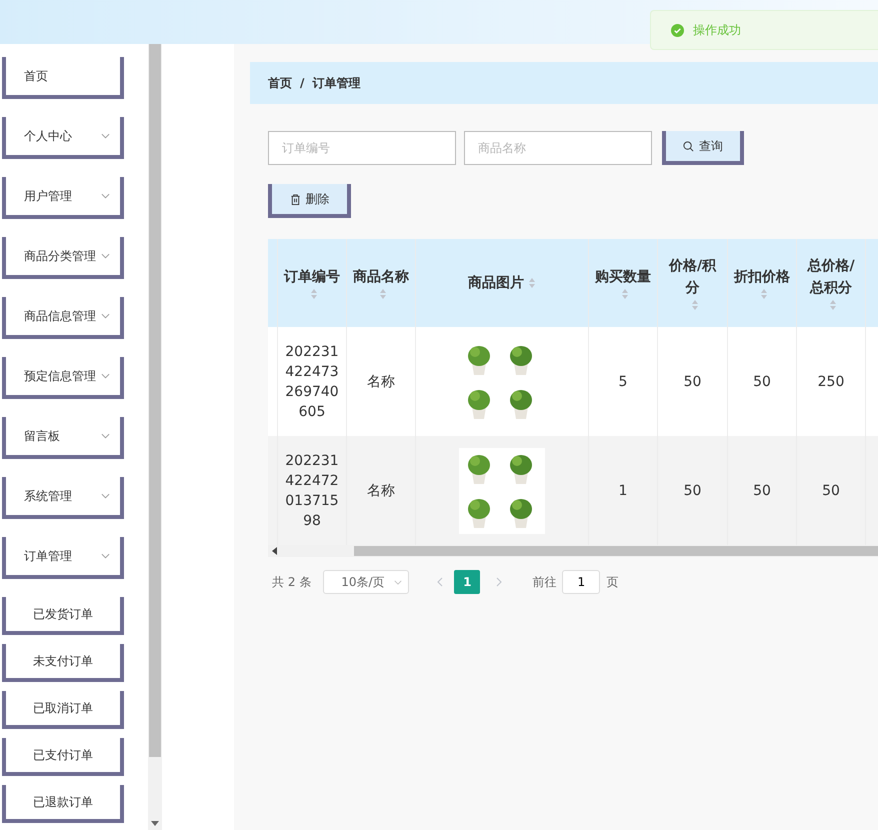 This screenshot has width=878, height=830. I want to click on page-input: 1, so click(581, 582).